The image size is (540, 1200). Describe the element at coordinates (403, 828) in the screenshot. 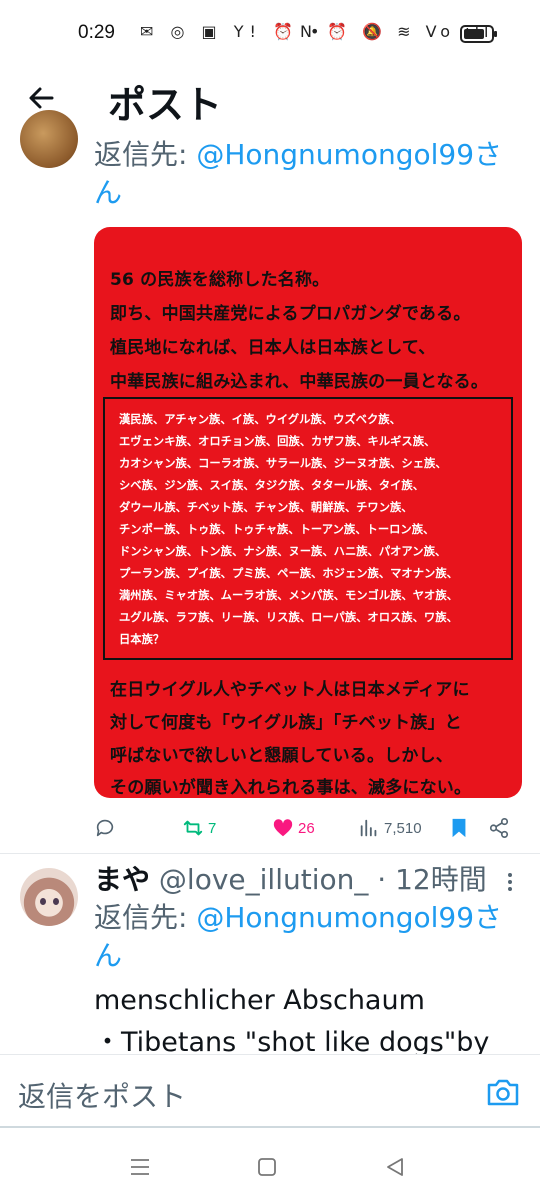

I see `views-count: 7,510` at that location.